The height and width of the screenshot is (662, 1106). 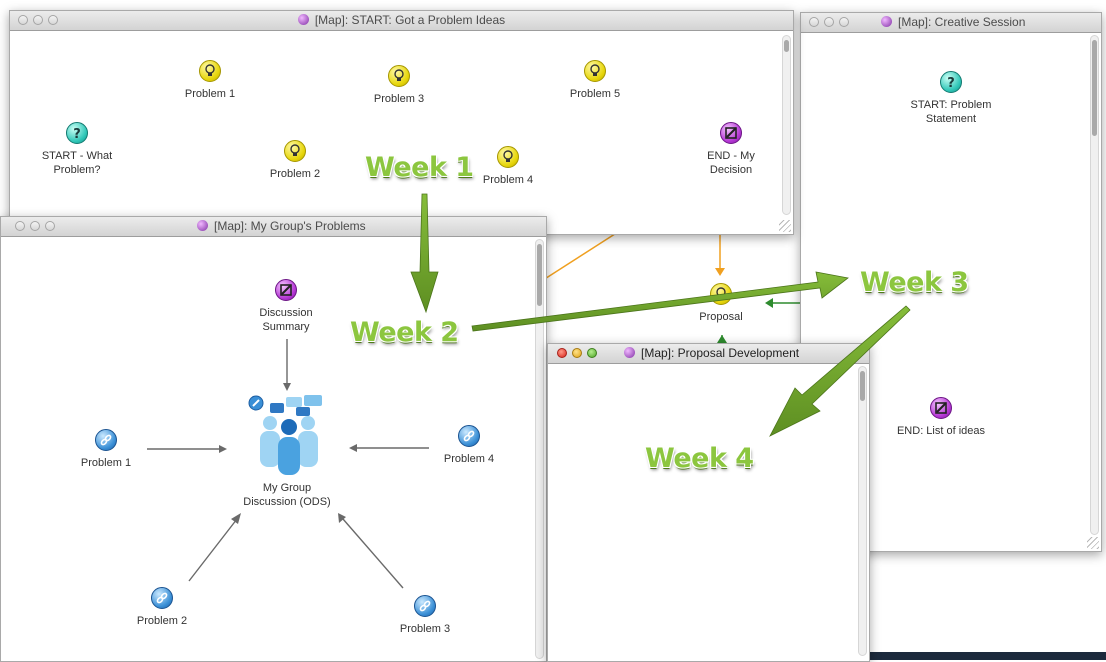 I want to click on week-3-label: Week 3, so click(x=914, y=282).